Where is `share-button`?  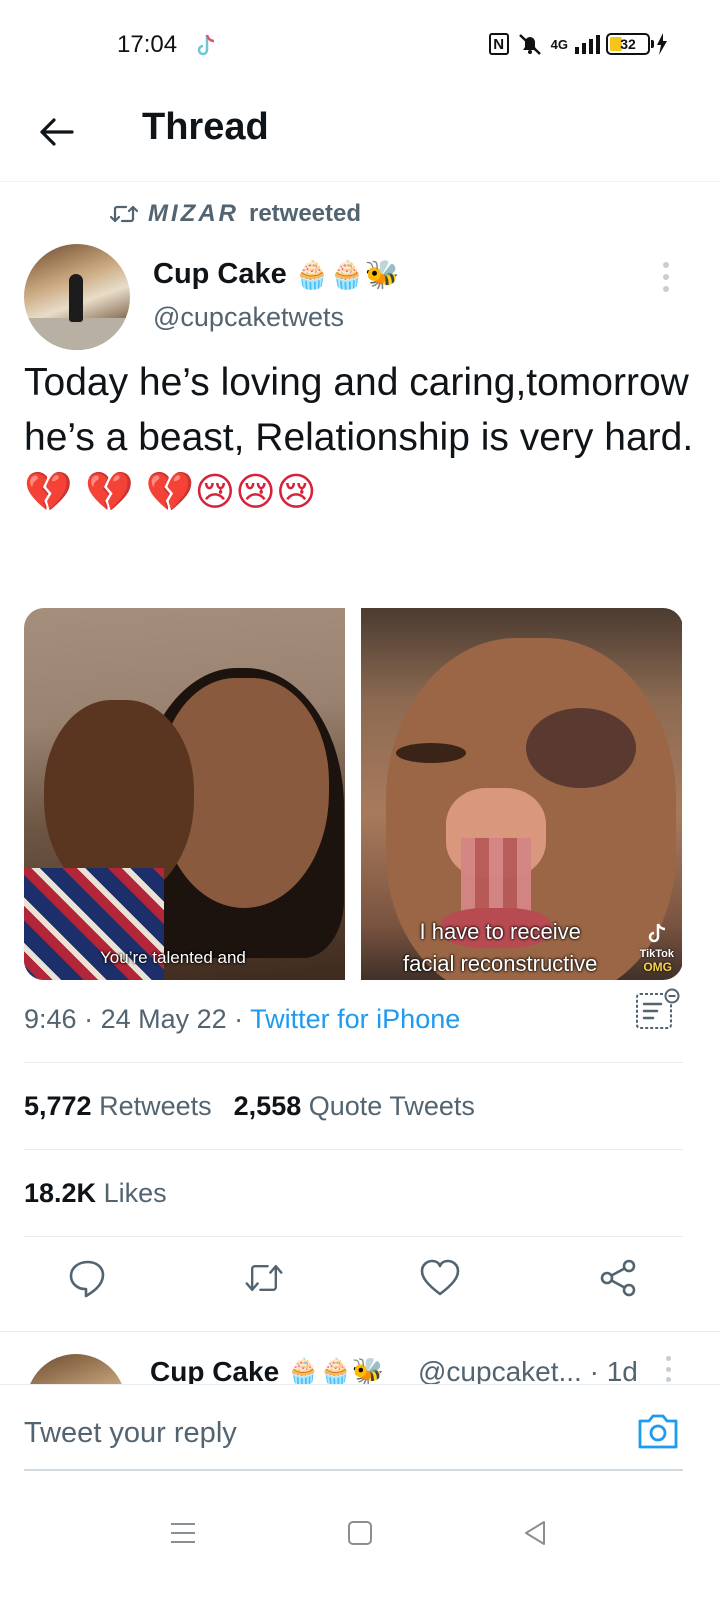 share-button is located at coordinates (618, 1278).